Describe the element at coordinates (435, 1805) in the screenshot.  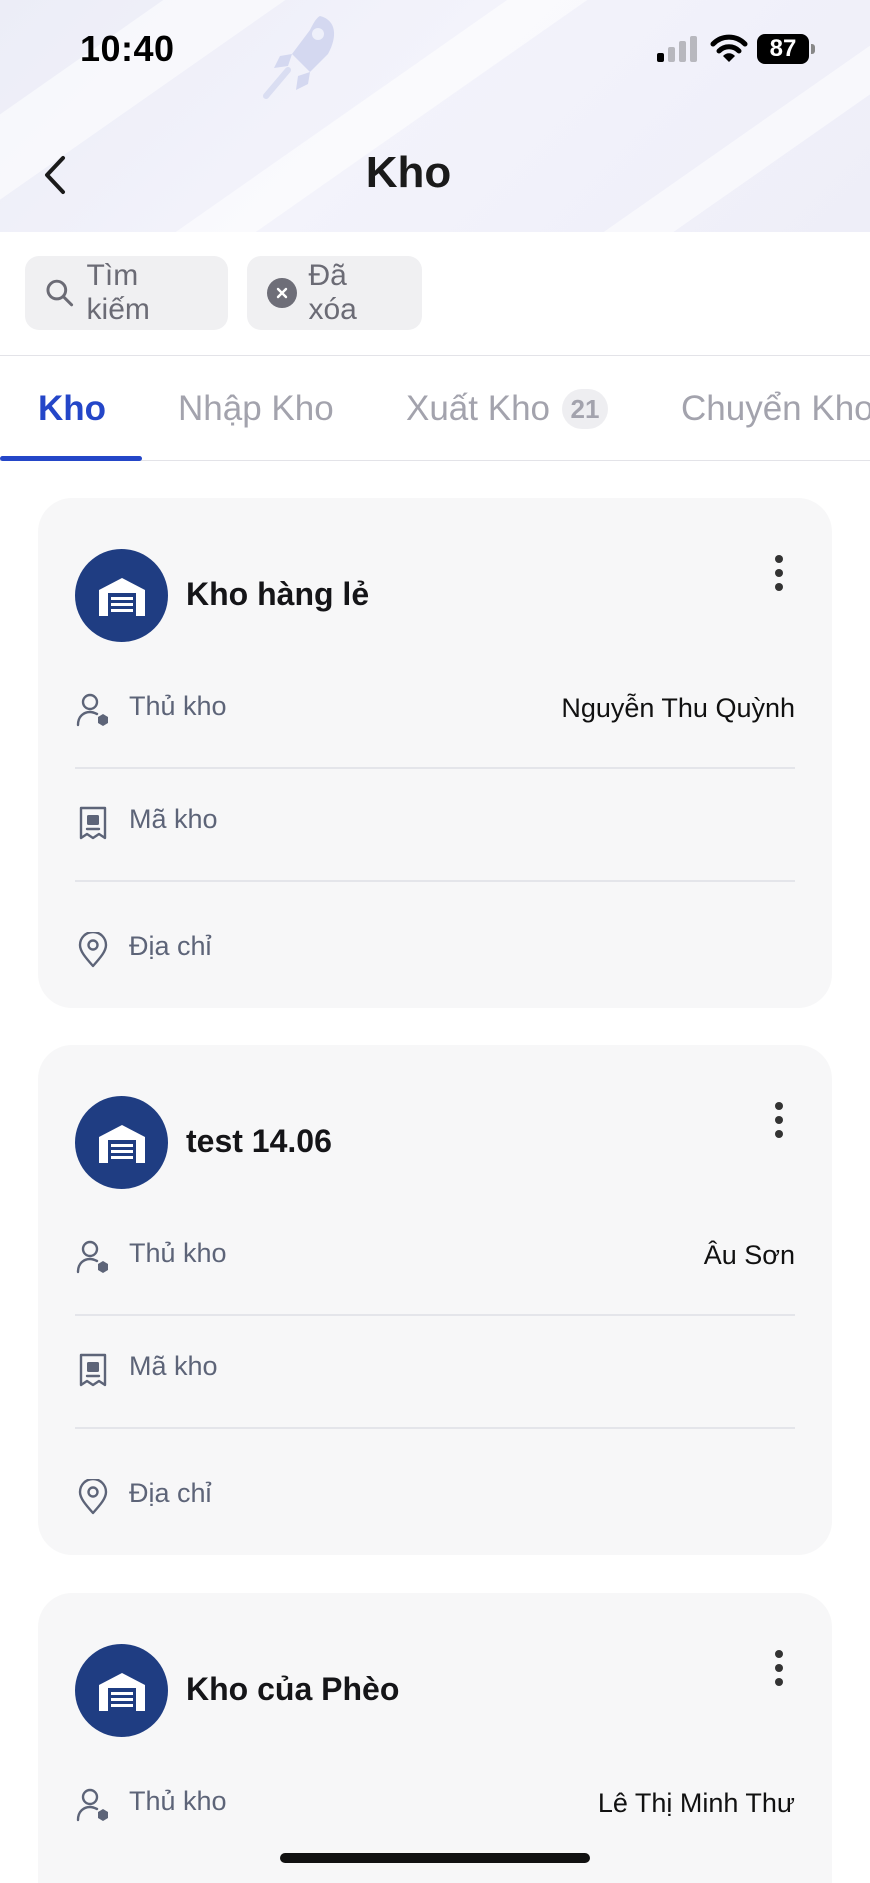
I see `keeper-row: Thủ kho Lê Thị Minh Thư` at that location.